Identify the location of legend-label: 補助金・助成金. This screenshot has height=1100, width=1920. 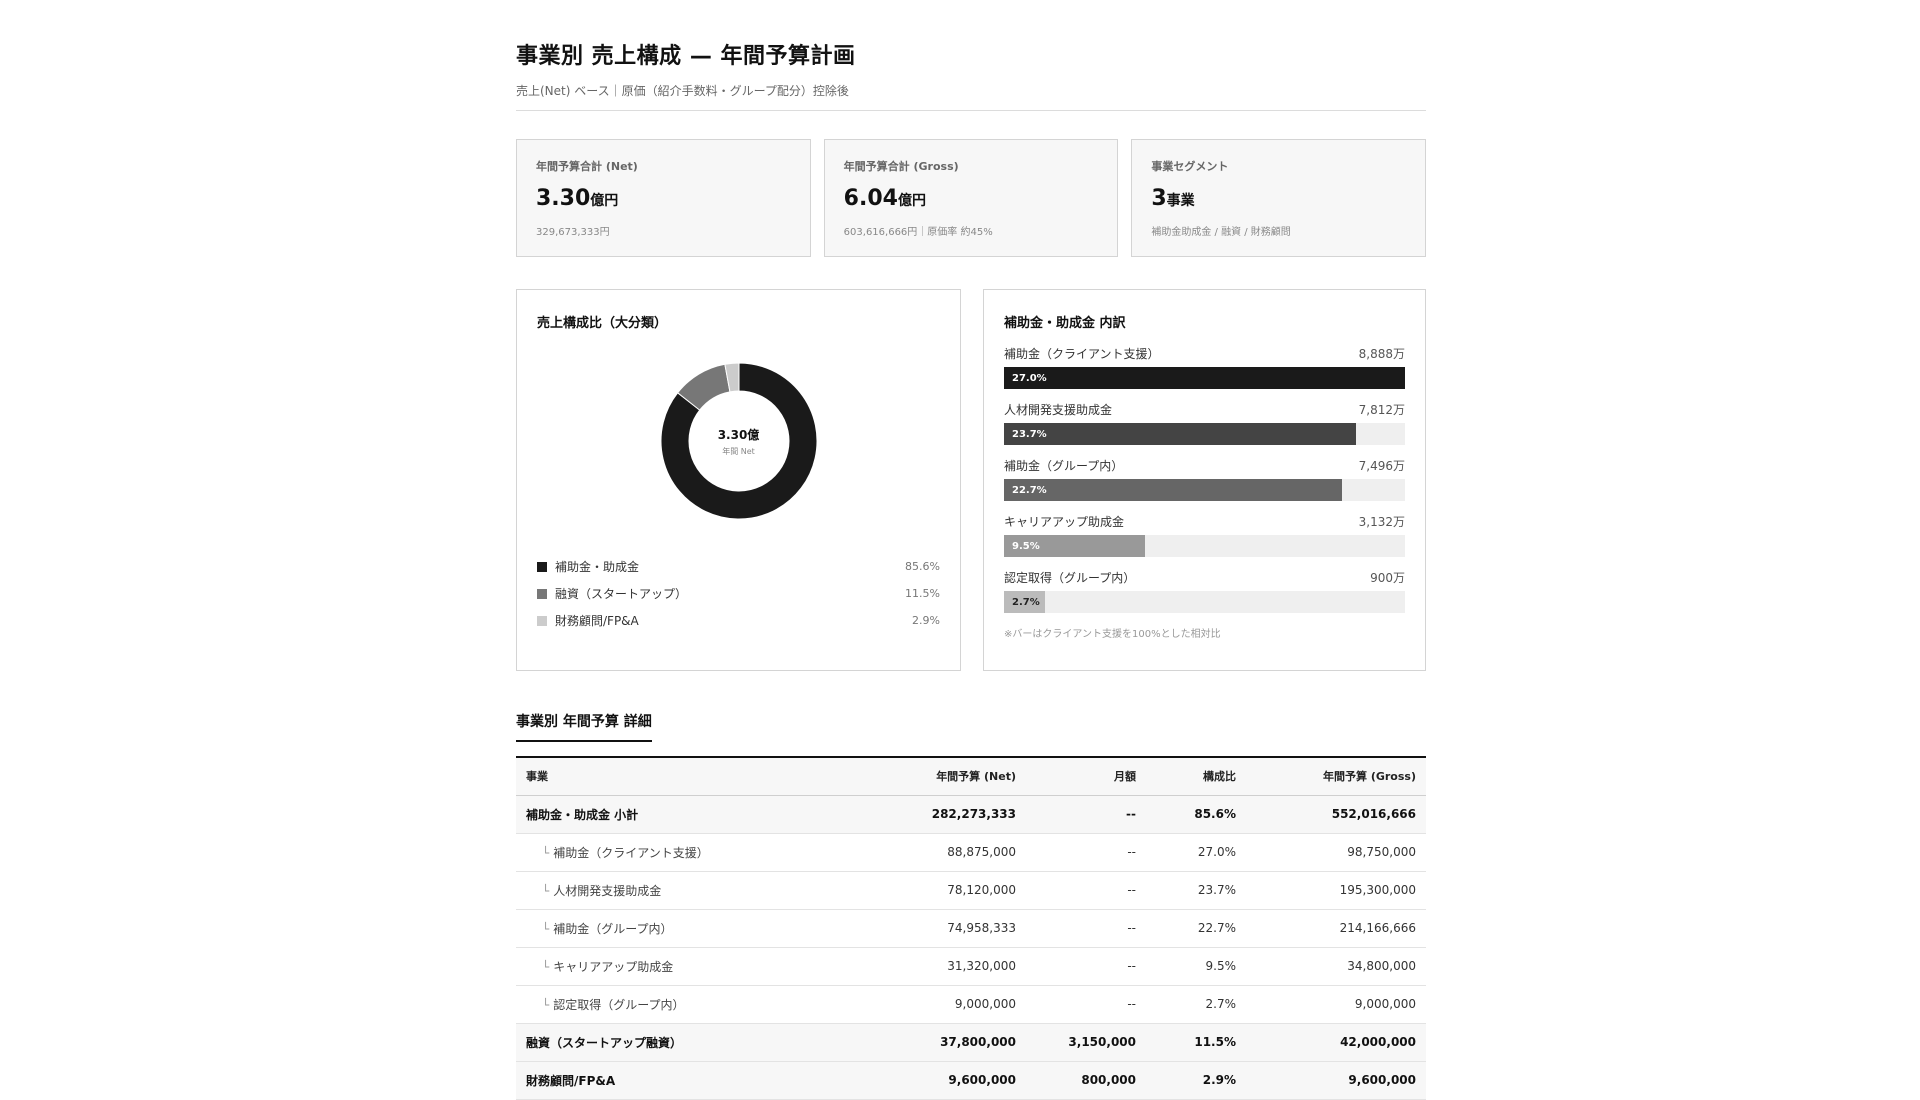
(597, 567).